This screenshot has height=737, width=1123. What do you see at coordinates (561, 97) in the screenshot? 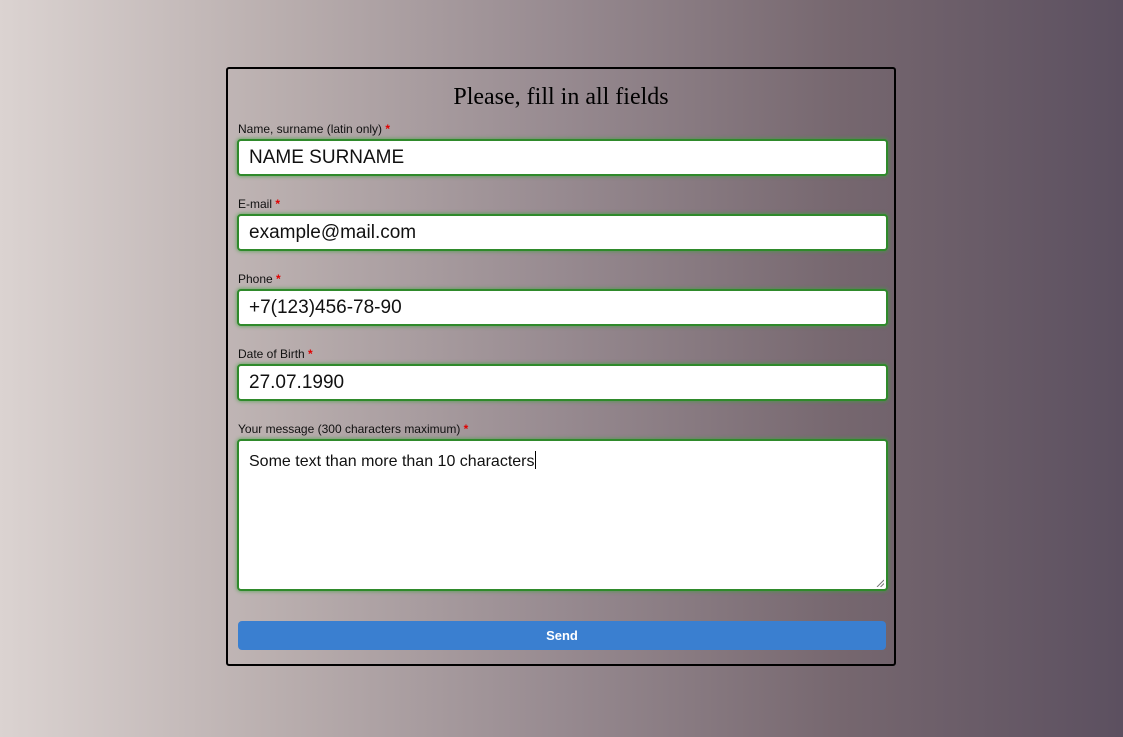
I see `form-title: Please, fill in all fields` at bounding box center [561, 97].